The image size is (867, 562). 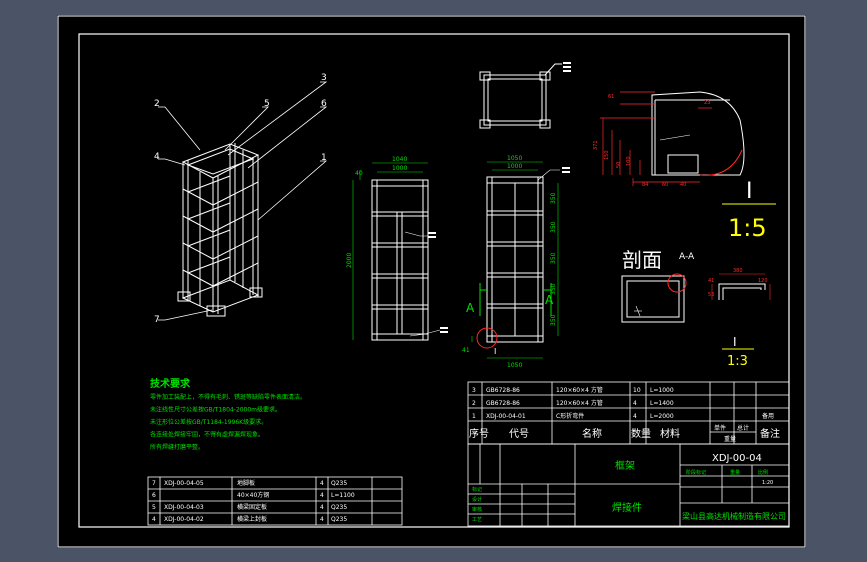 What do you see at coordinates (207, 435) in the screenshot?
I see `tech-req-line: 各连接处焊接牢固，不得有虚焊漏焊现象。` at bounding box center [207, 435].